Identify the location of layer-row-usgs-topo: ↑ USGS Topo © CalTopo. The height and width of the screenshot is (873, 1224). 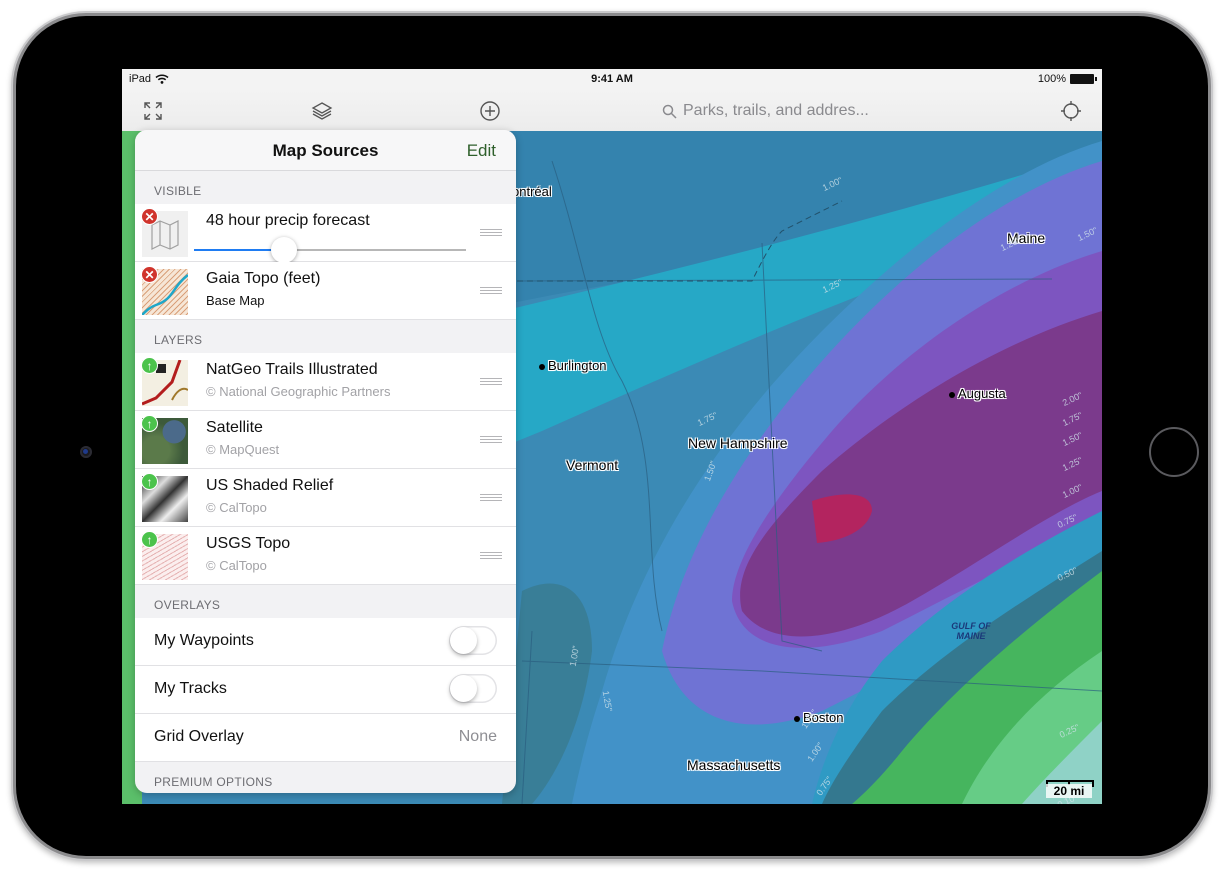
(325, 556).